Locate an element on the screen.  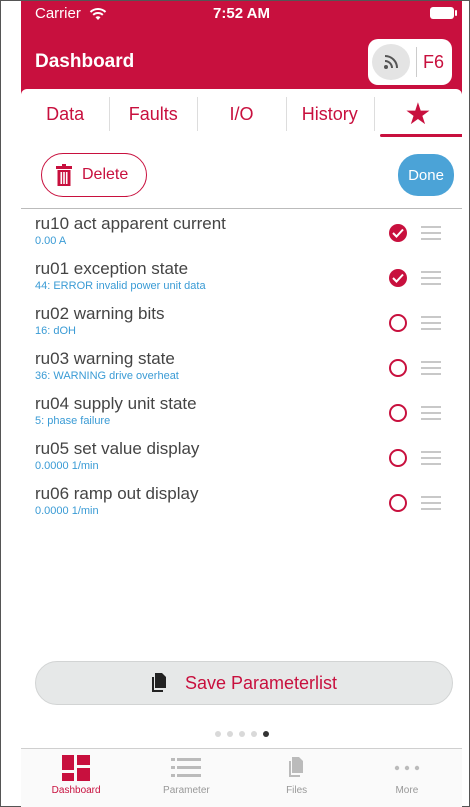
parameter-name: ru02 warning bits is located at coordinates (100, 313).